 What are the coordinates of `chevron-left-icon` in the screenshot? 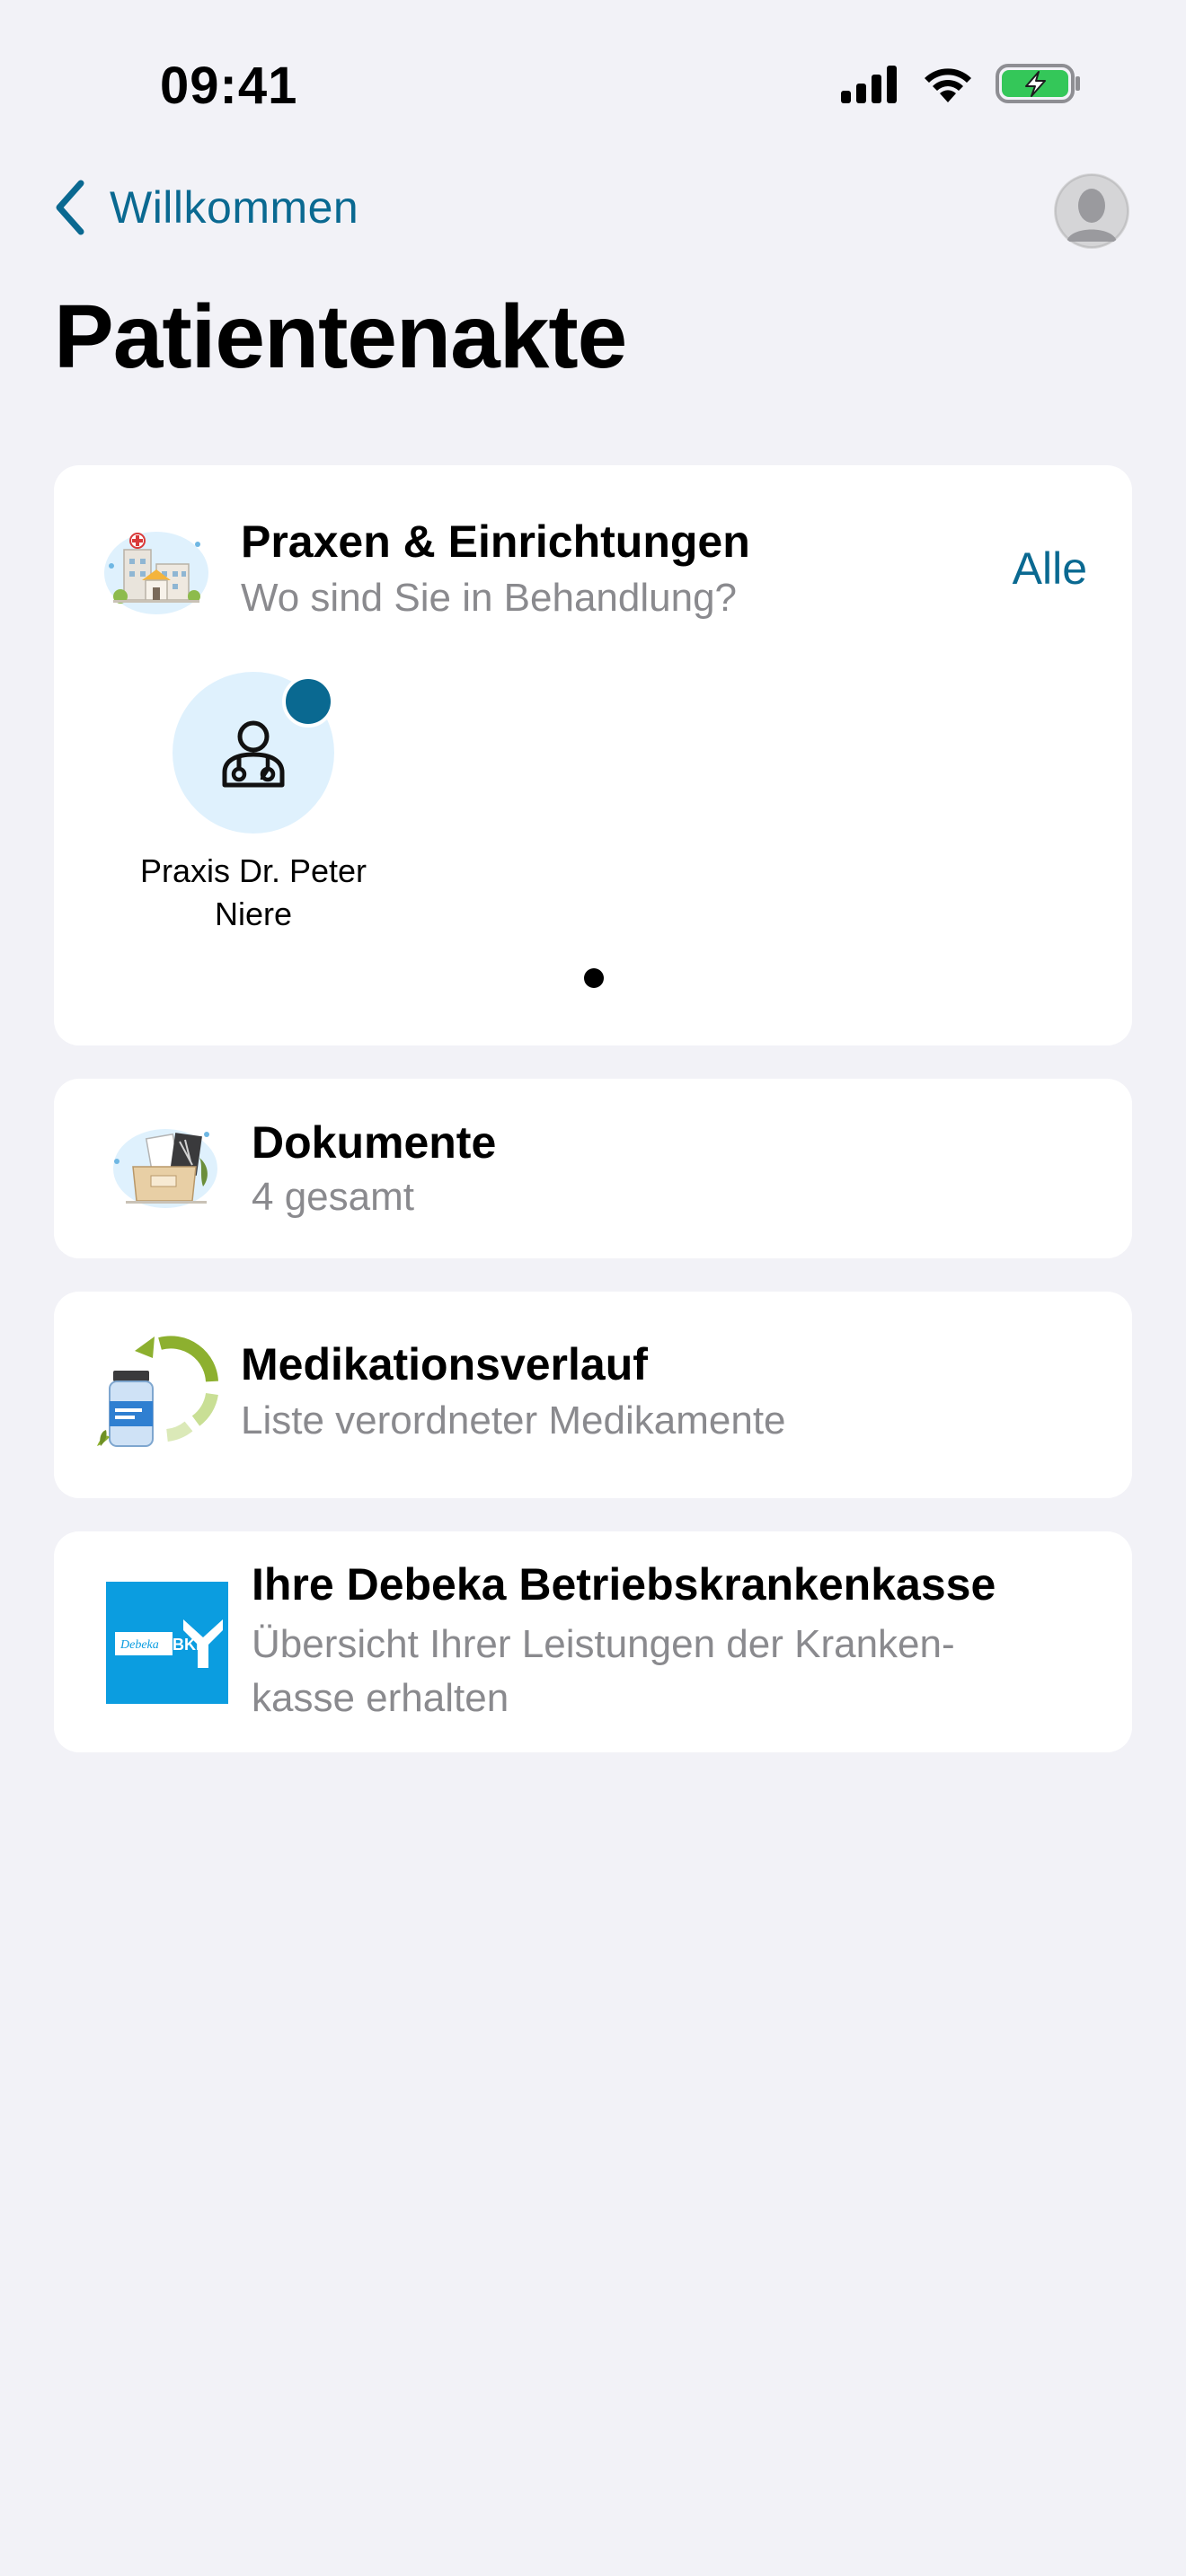 It's located at (70, 207).